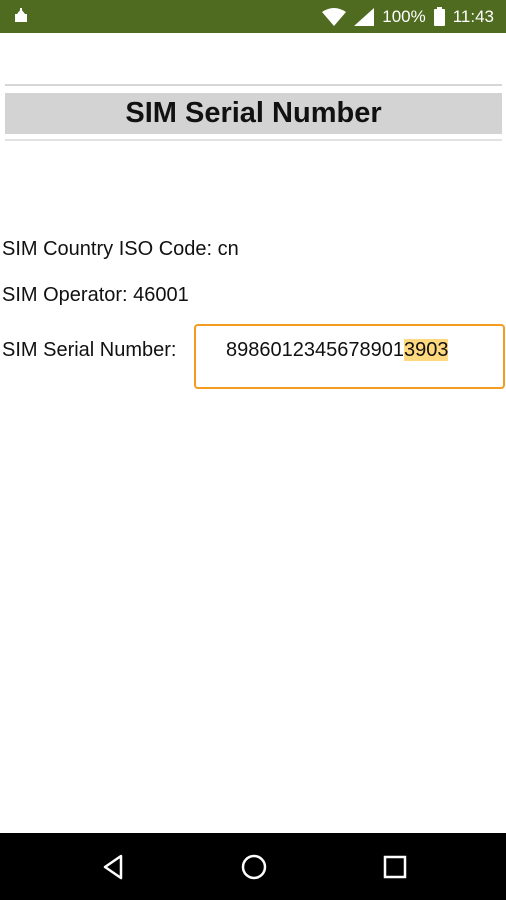  What do you see at coordinates (253, 85) in the screenshot?
I see `title-divider-top` at bounding box center [253, 85].